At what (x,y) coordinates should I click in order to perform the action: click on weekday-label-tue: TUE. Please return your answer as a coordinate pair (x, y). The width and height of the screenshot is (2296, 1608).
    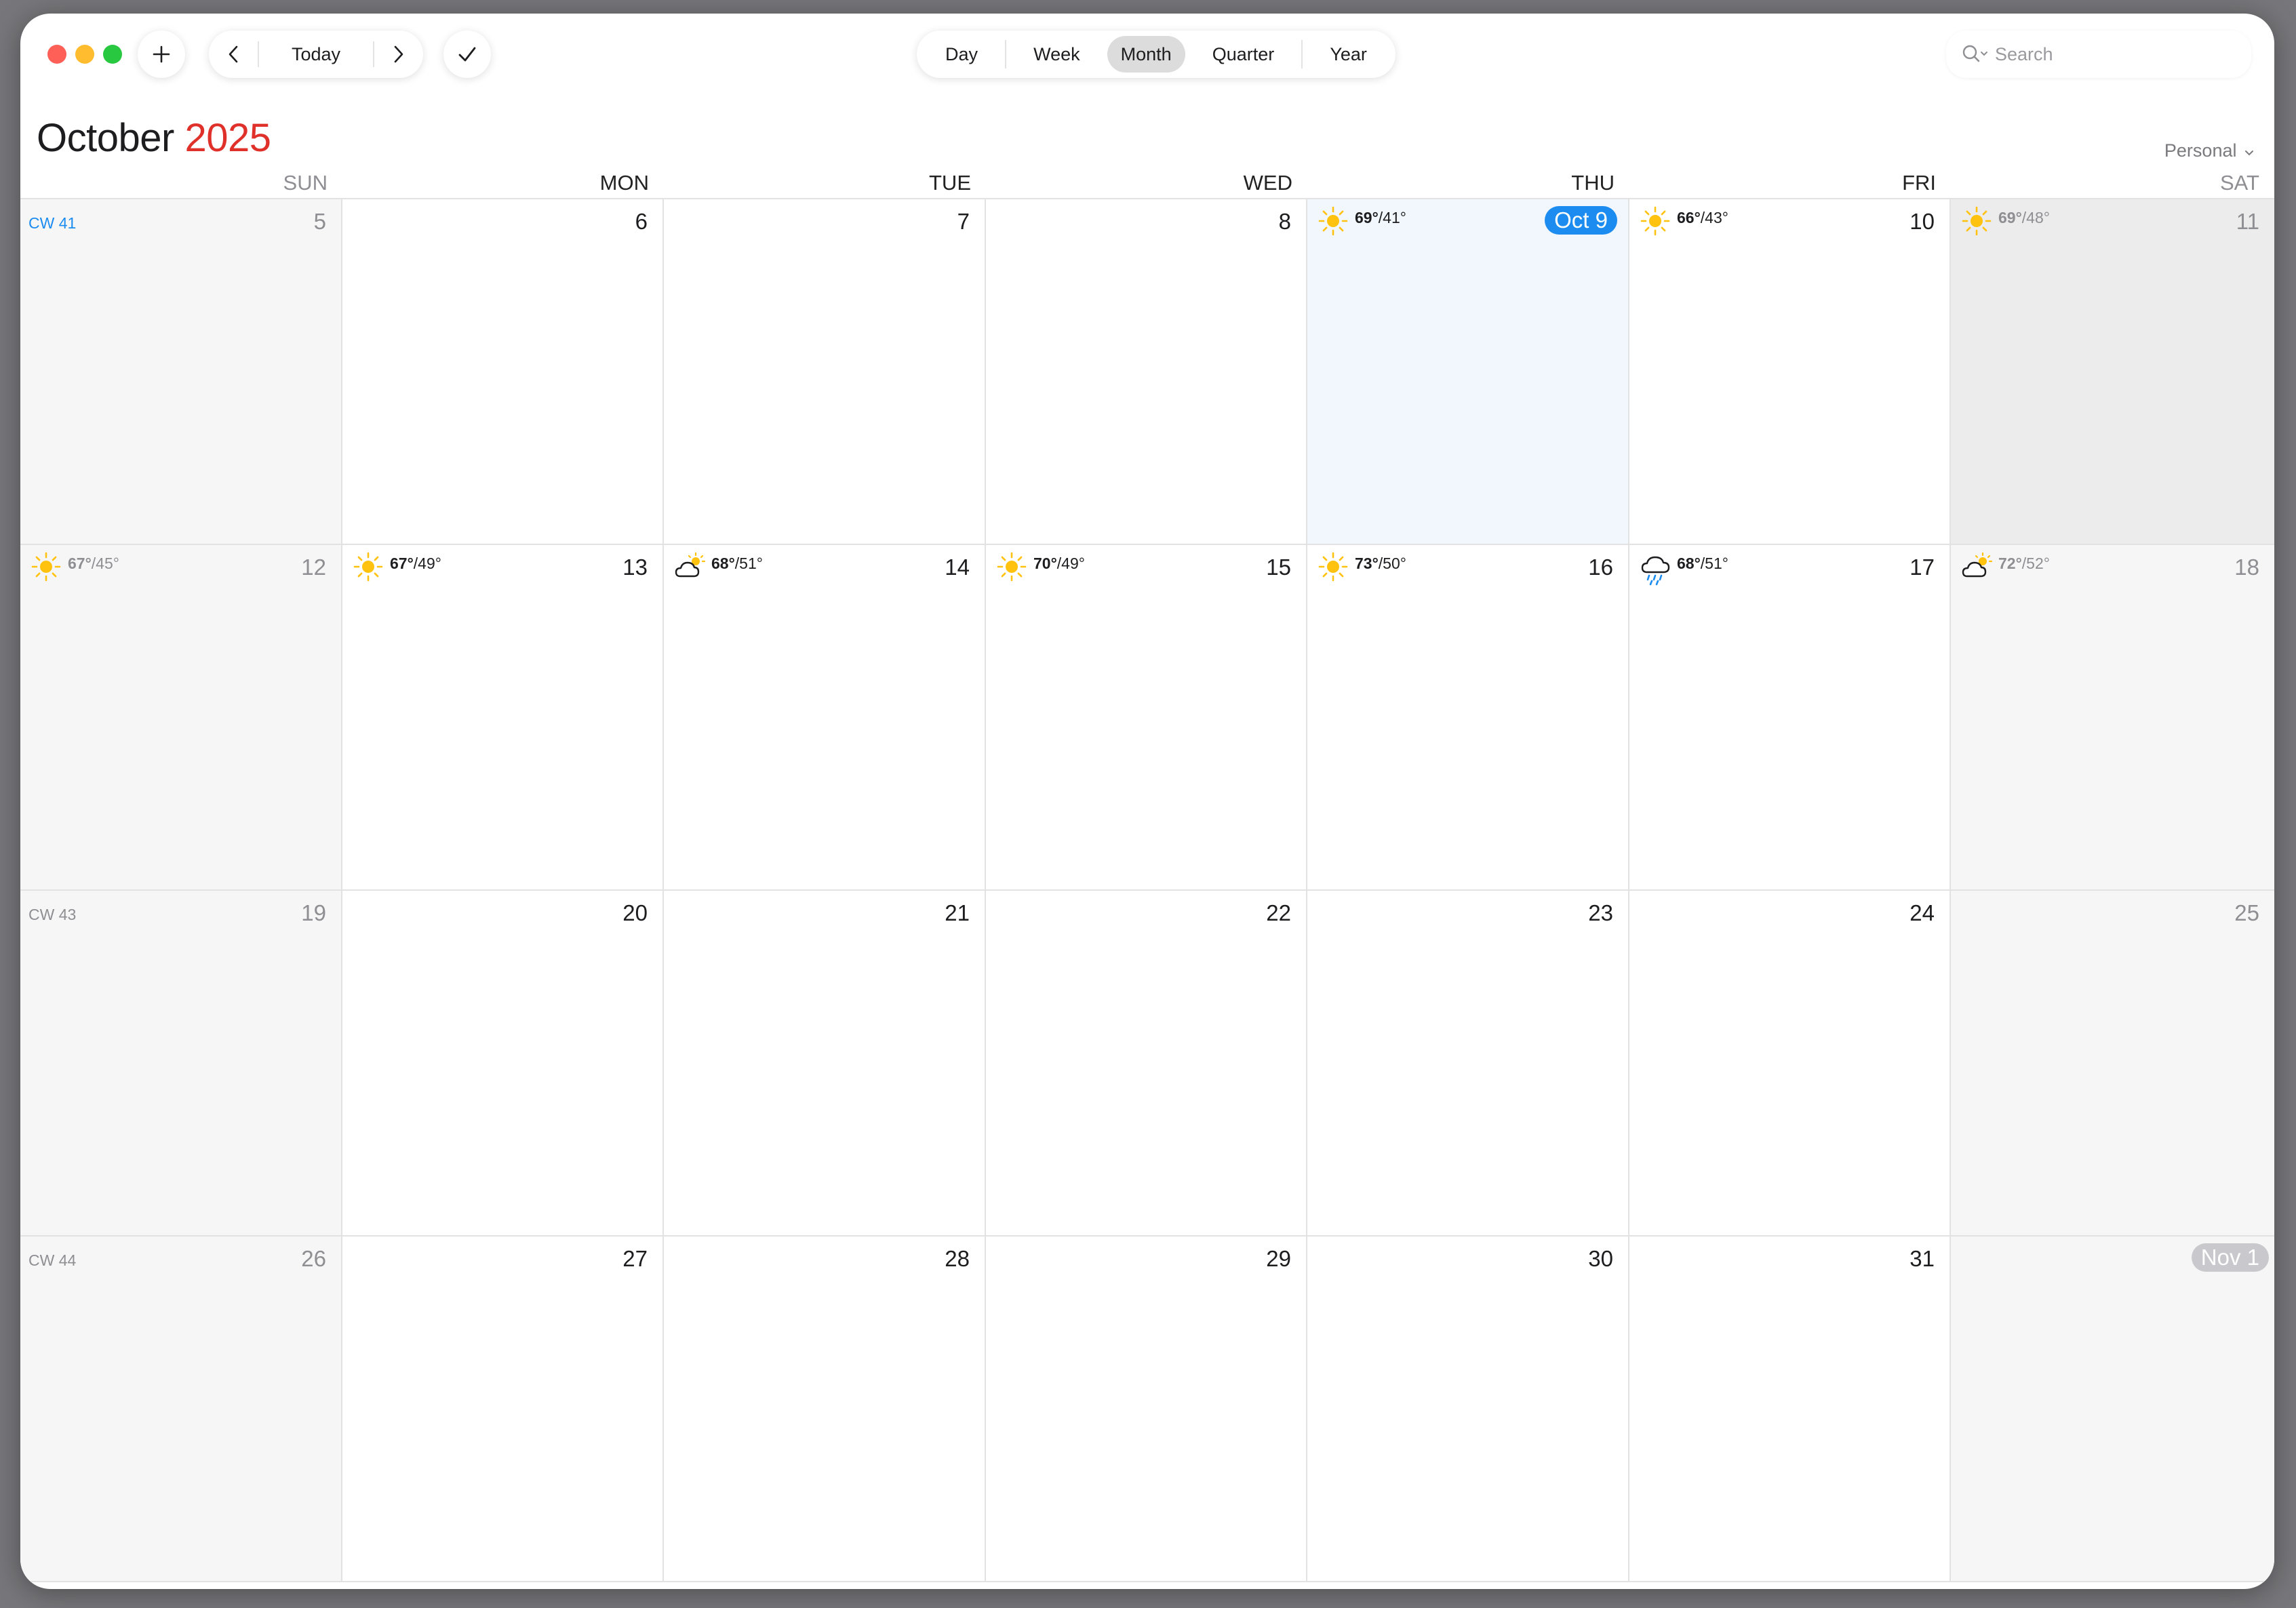
    Looking at the image, I should click on (950, 183).